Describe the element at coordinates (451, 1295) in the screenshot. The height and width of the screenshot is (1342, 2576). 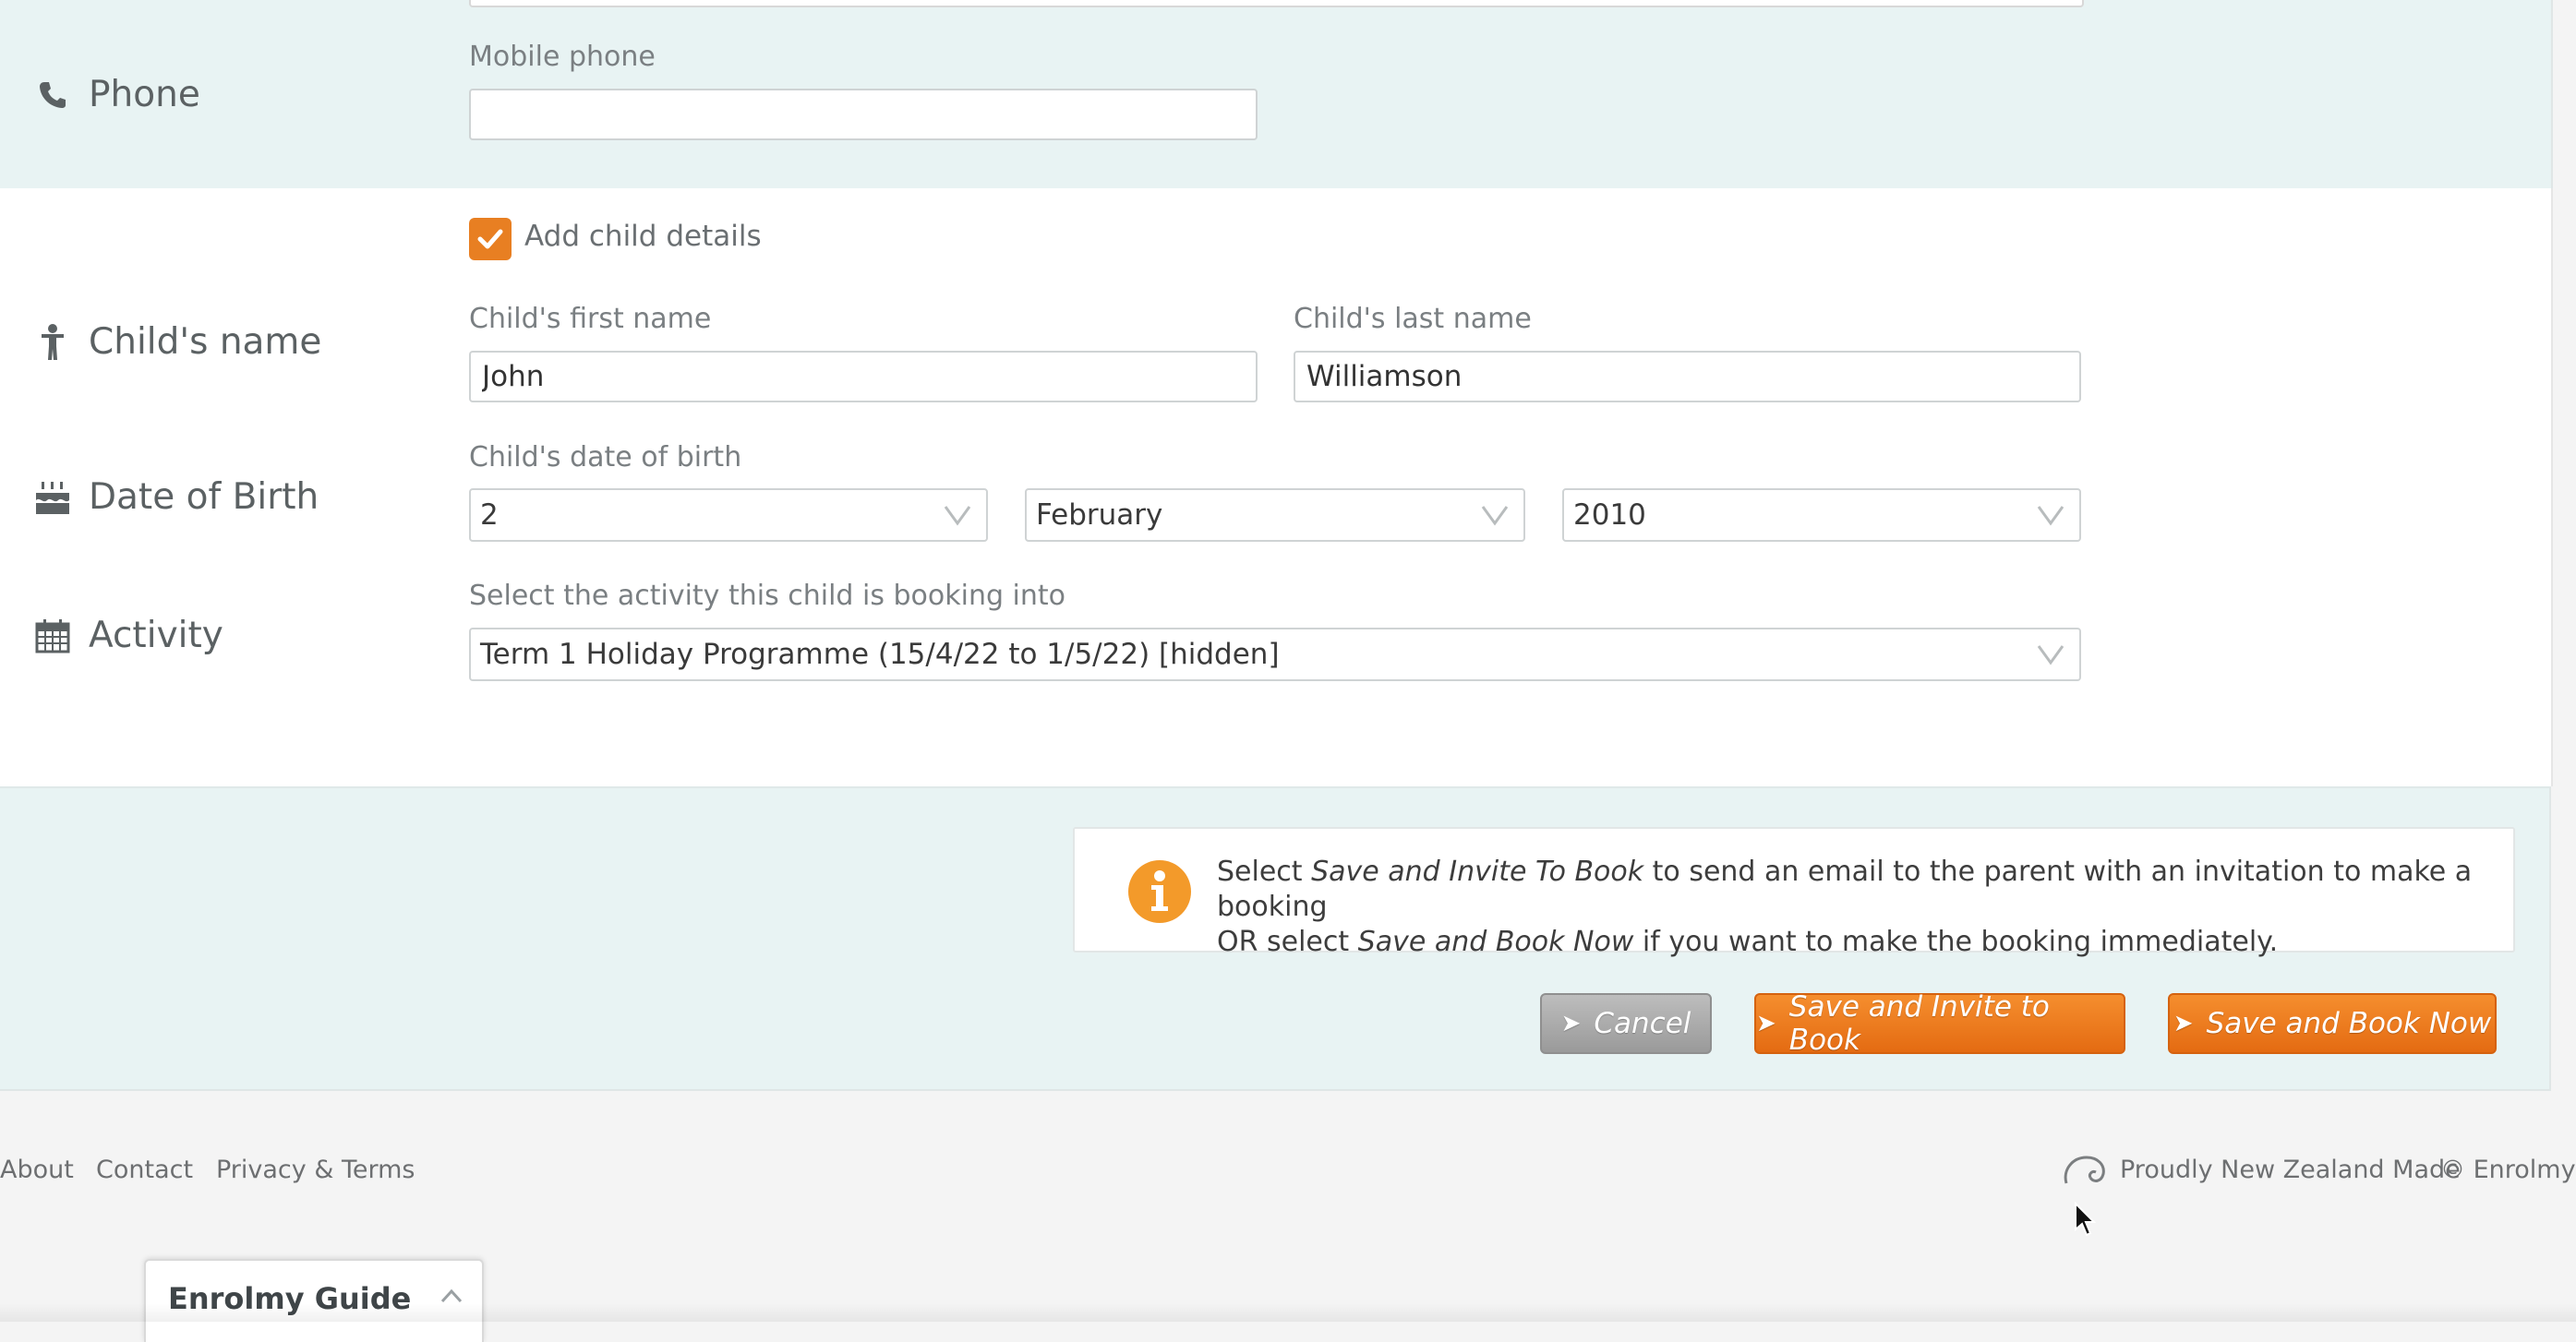
I see `chevron-up-icon` at that location.